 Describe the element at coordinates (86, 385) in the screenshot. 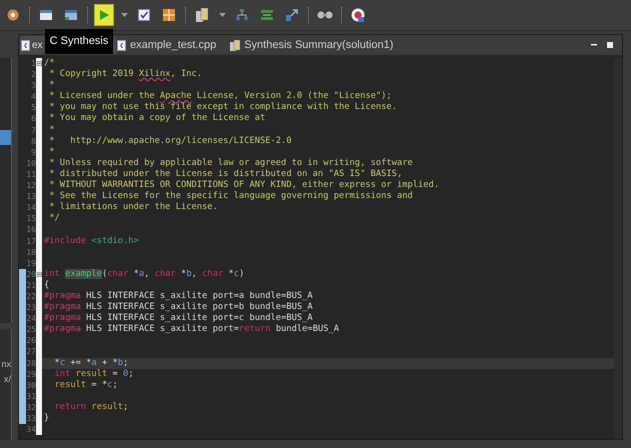

I see `code-line: result = *c;` at that location.